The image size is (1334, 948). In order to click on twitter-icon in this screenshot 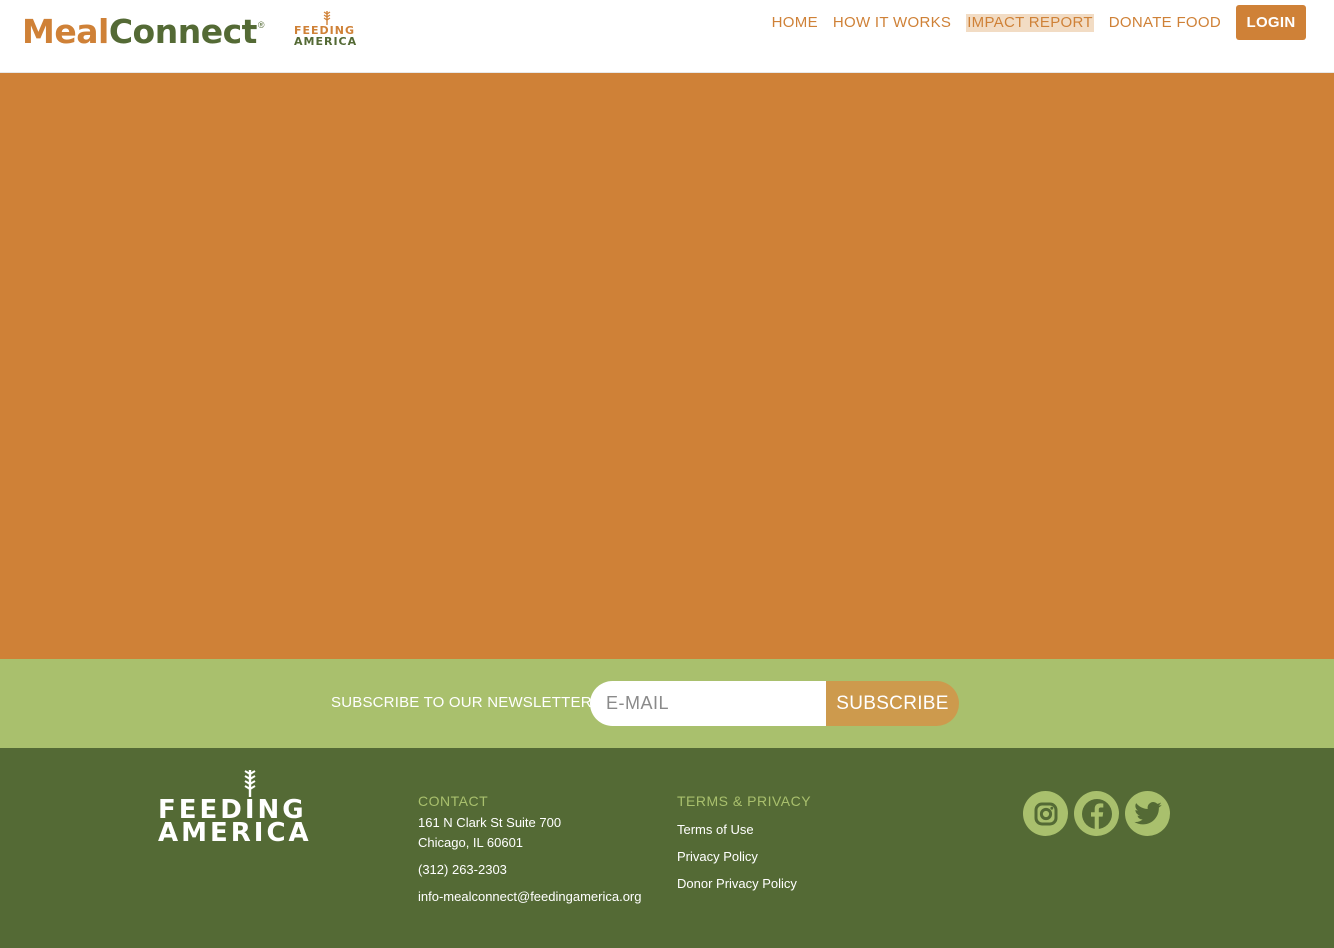, I will do `click(1147, 813)`.